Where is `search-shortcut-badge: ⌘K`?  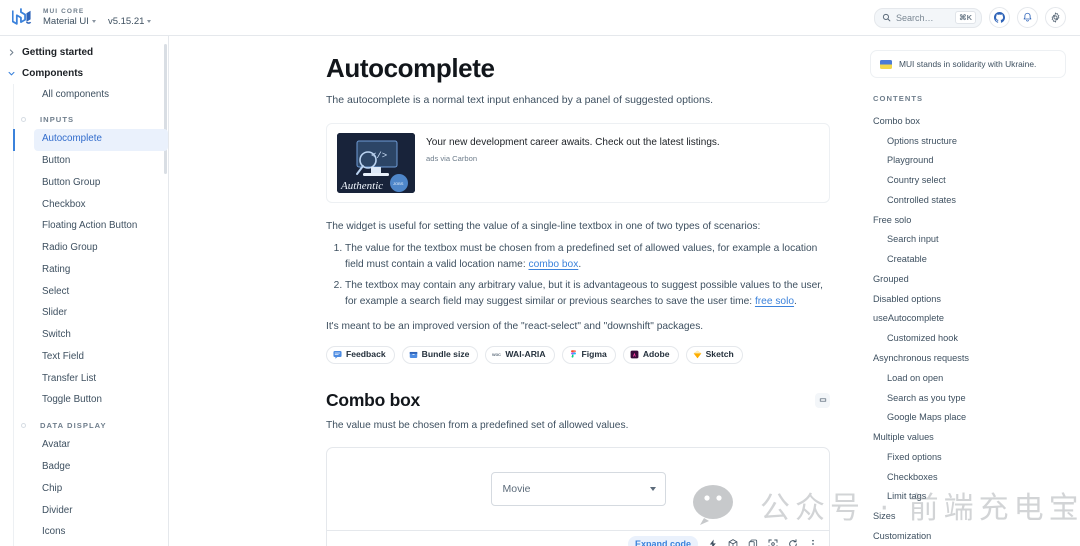 search-shortcut-badge: ⌘K is located at coordinates (965, 17).